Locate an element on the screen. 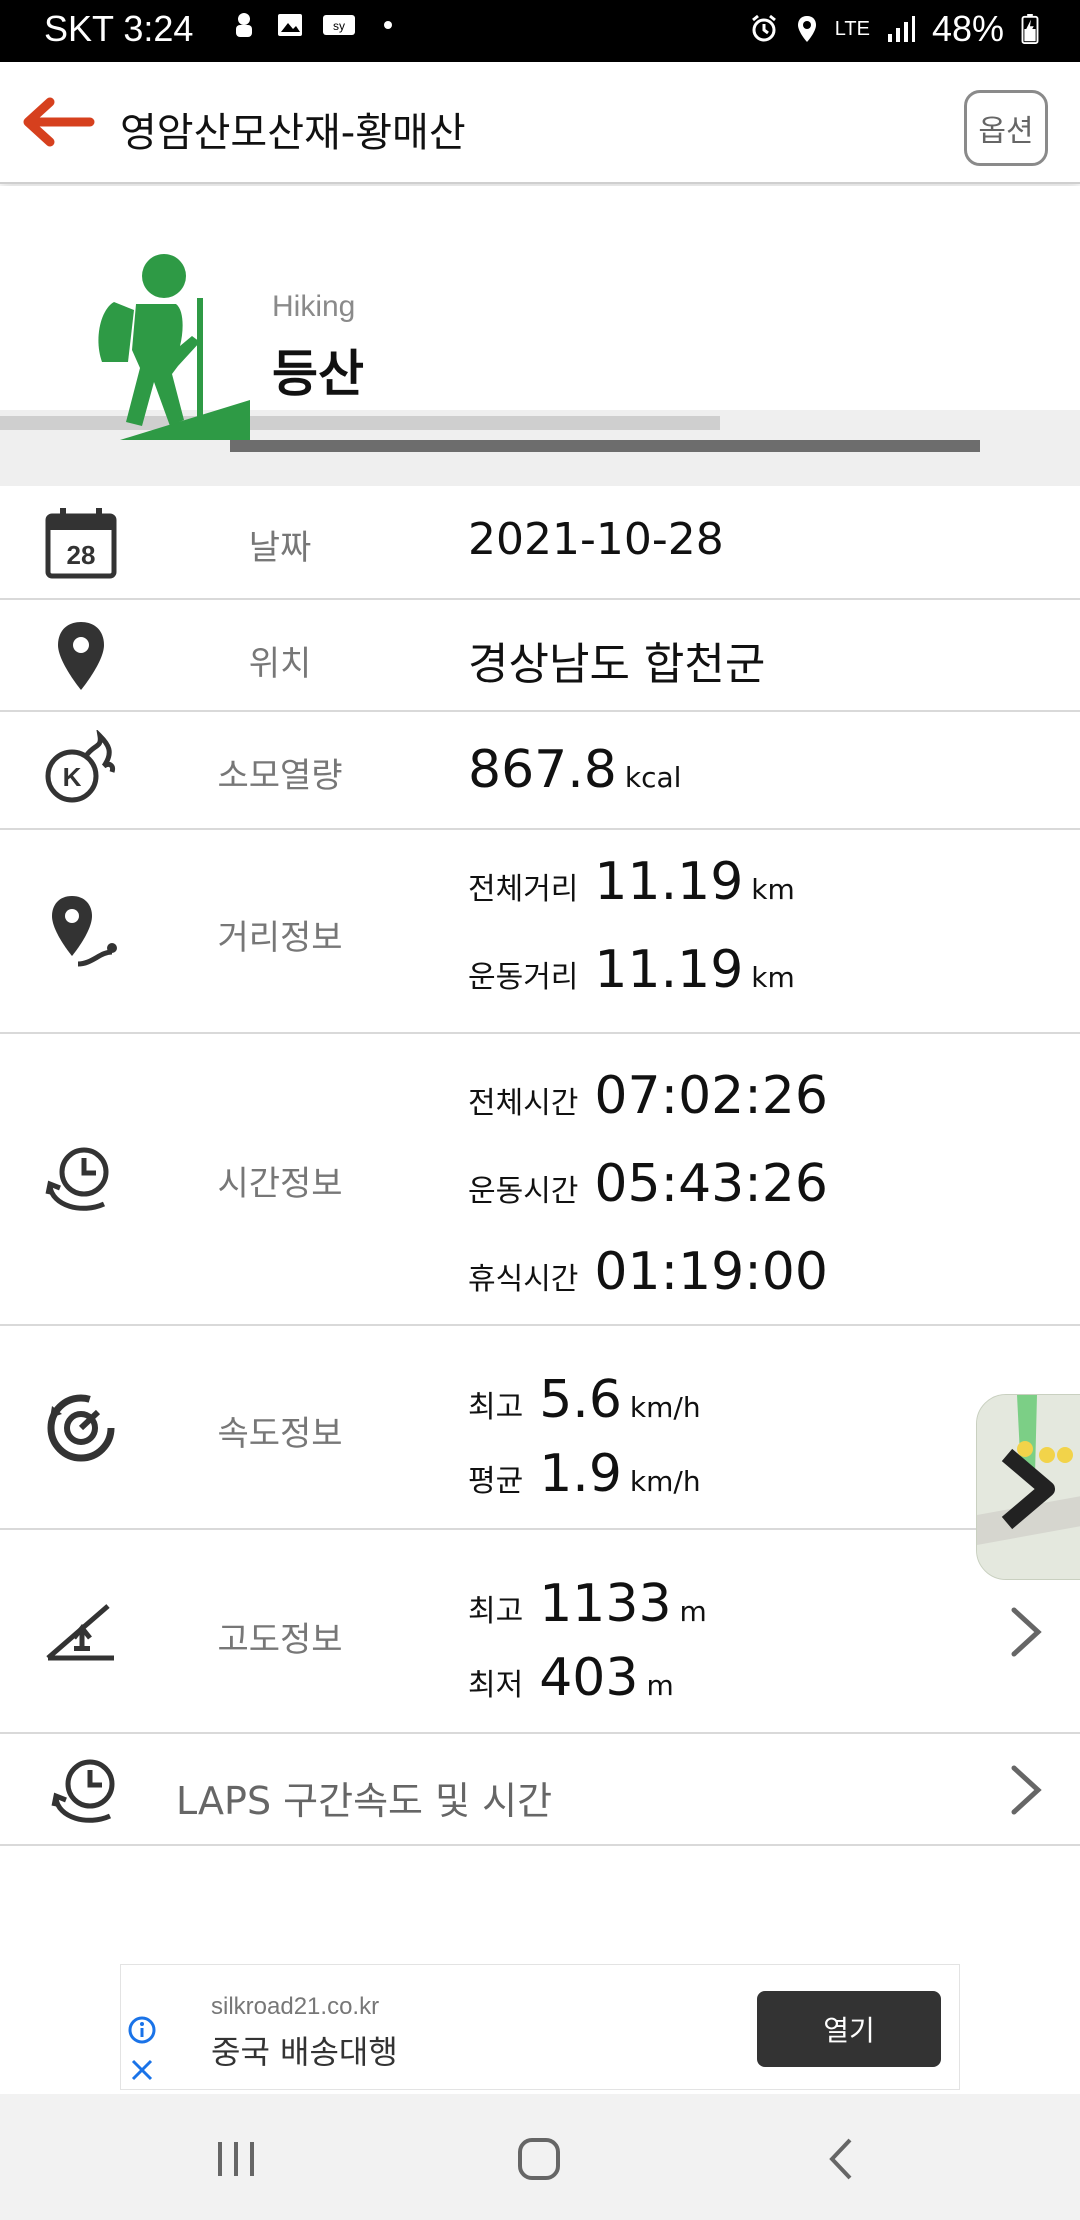 The image size is (1080, 2220). distance-total-value: 11.19 is located at coordinates (669, 882).